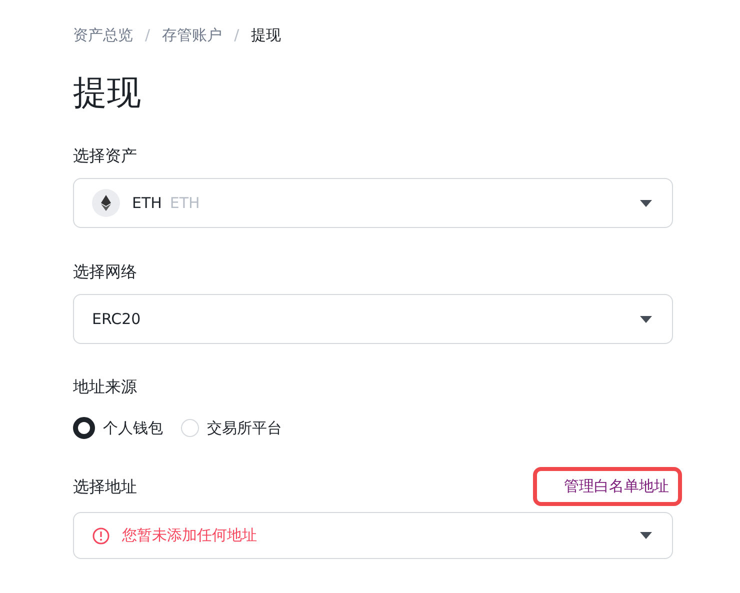  Describe the element at coordinates (147, 203) in the screenshot. I see `asset-symbol: ETH` at that location.